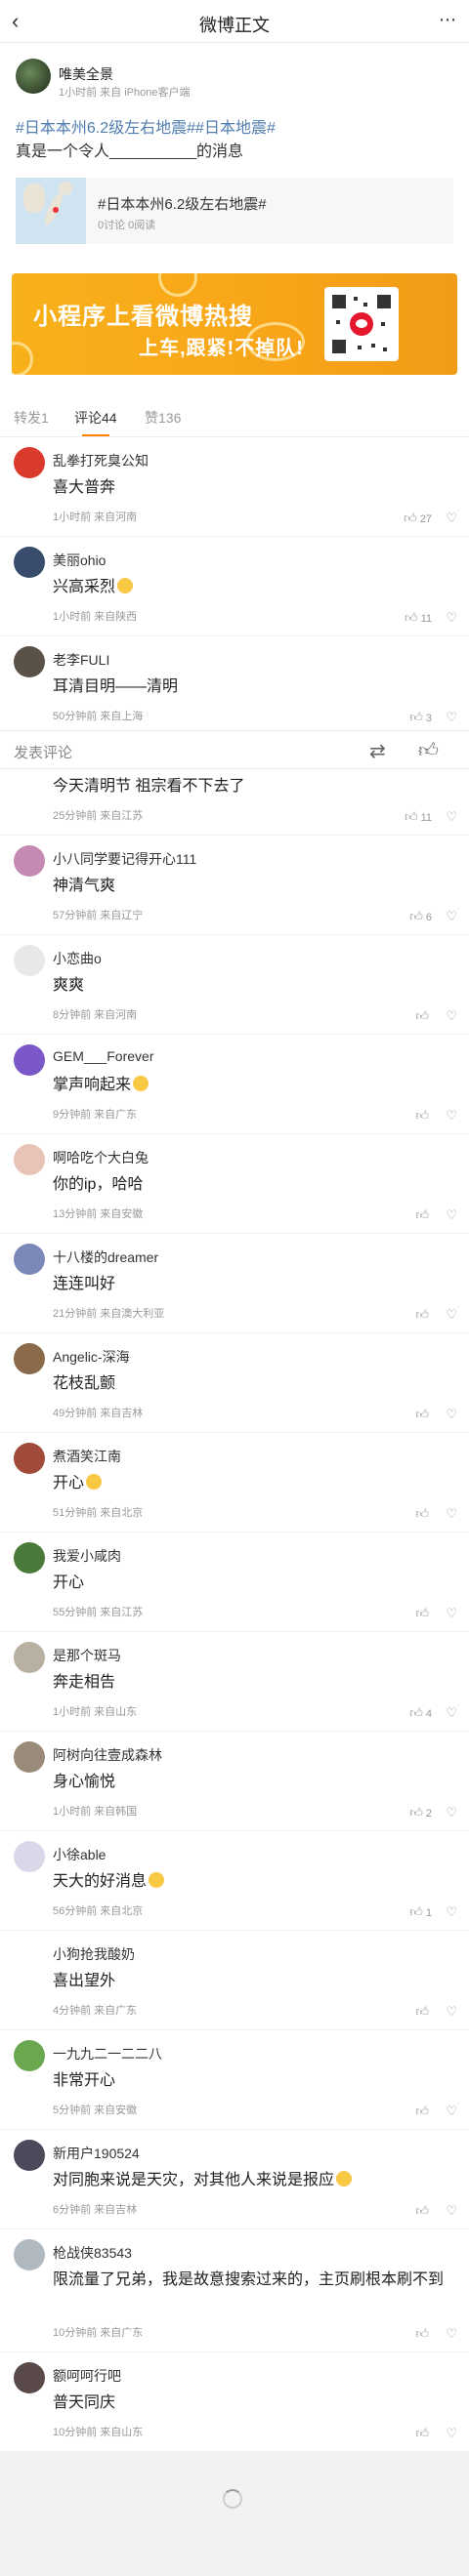 The image size is (469, 2576). Describe the element at coordinates (87, 1655) in the screenshot. I see `commenter-name: 是那个斑马` at that location.